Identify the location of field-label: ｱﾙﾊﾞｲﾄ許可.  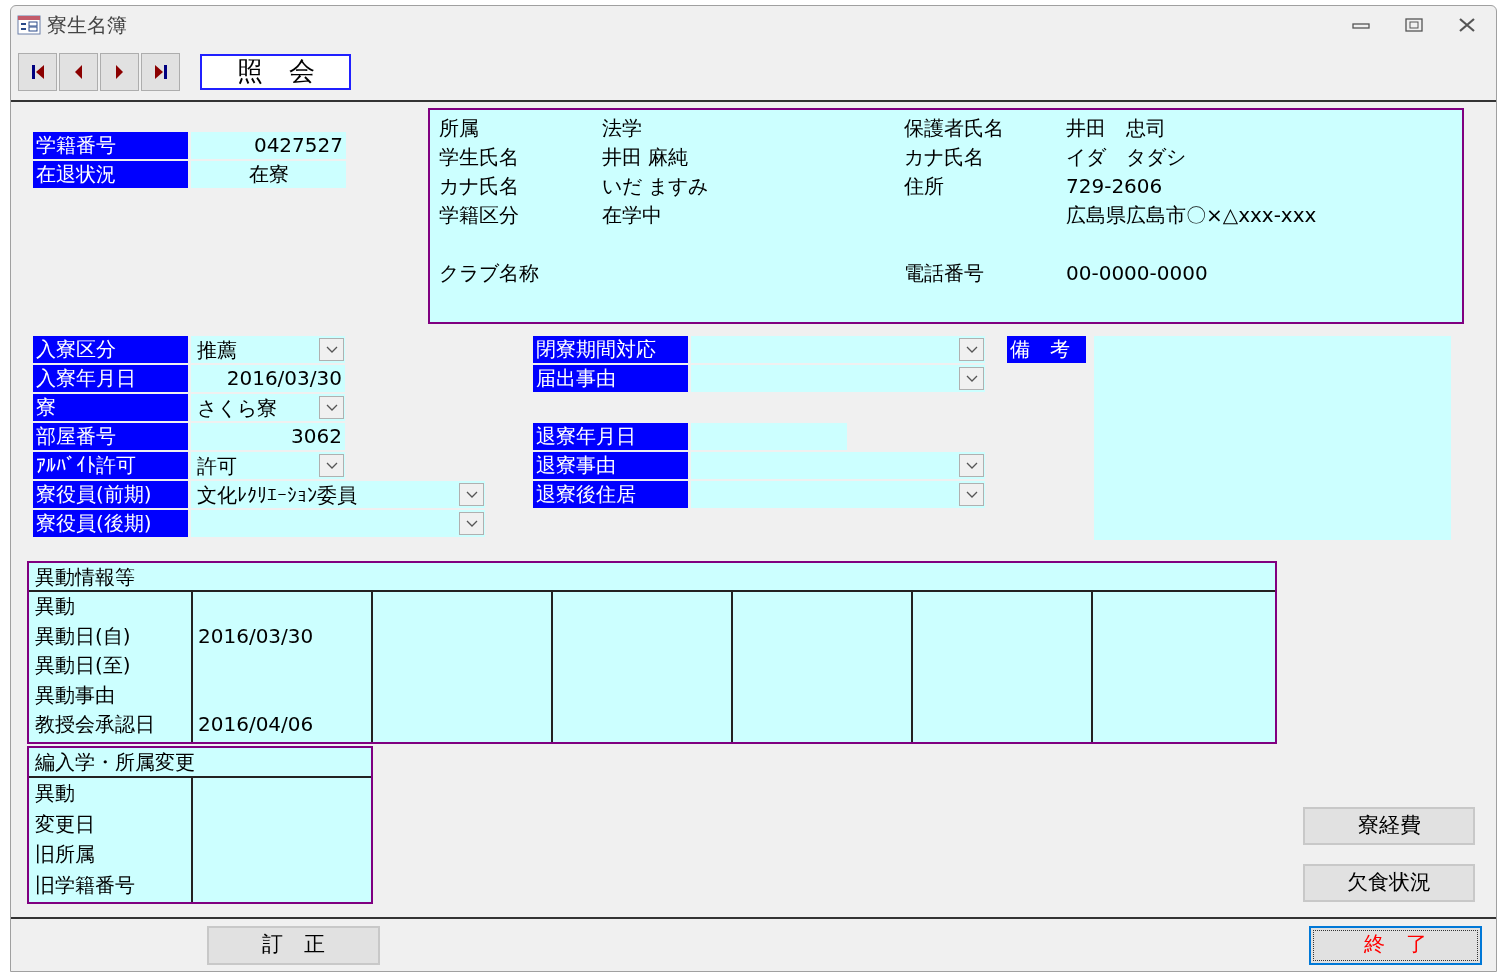
(110, 465).